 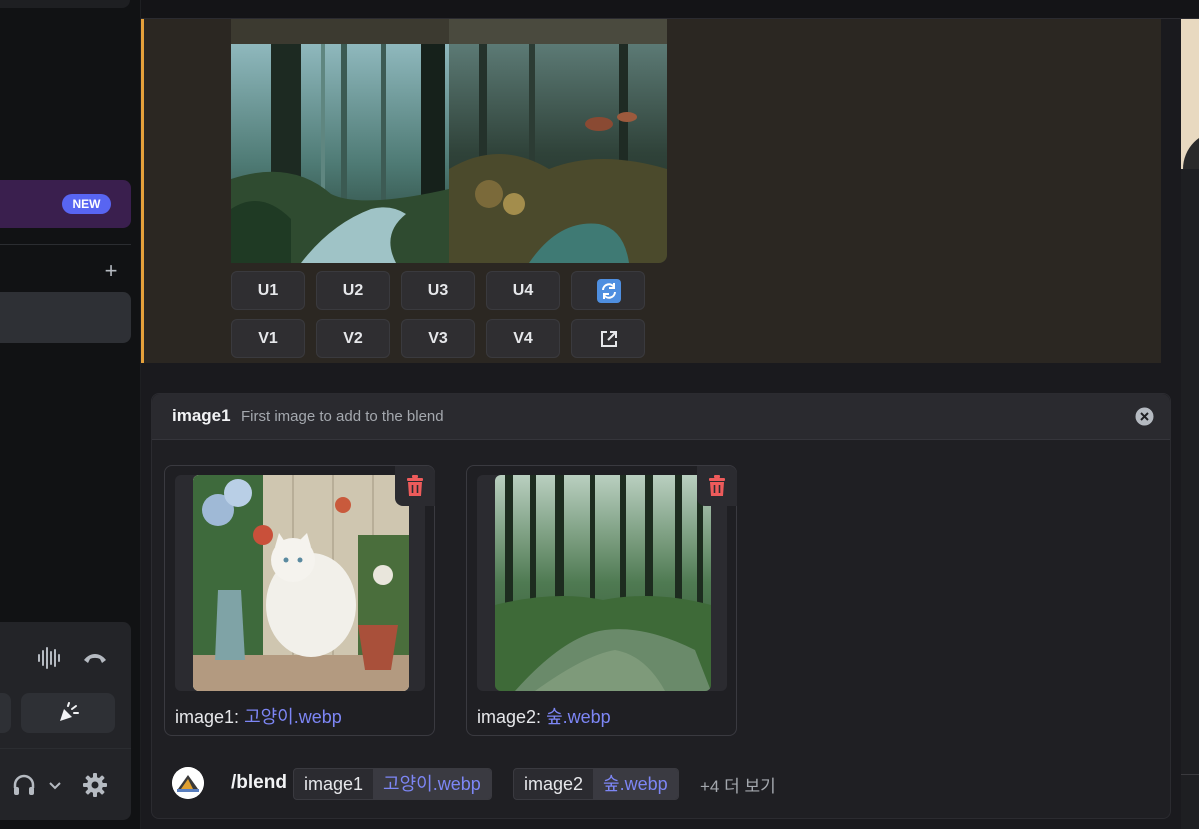 I want to click on attachment-thumbnail-cat, so click(x=301, y=583).